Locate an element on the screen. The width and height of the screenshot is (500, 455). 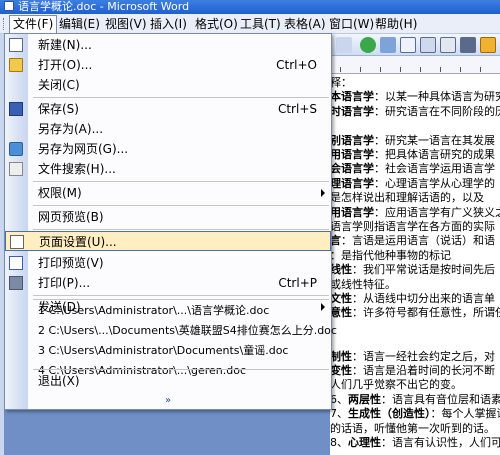
window-title-bar: 语言学概论.doc - Microsoft Word is located at coordinates (250, 7).